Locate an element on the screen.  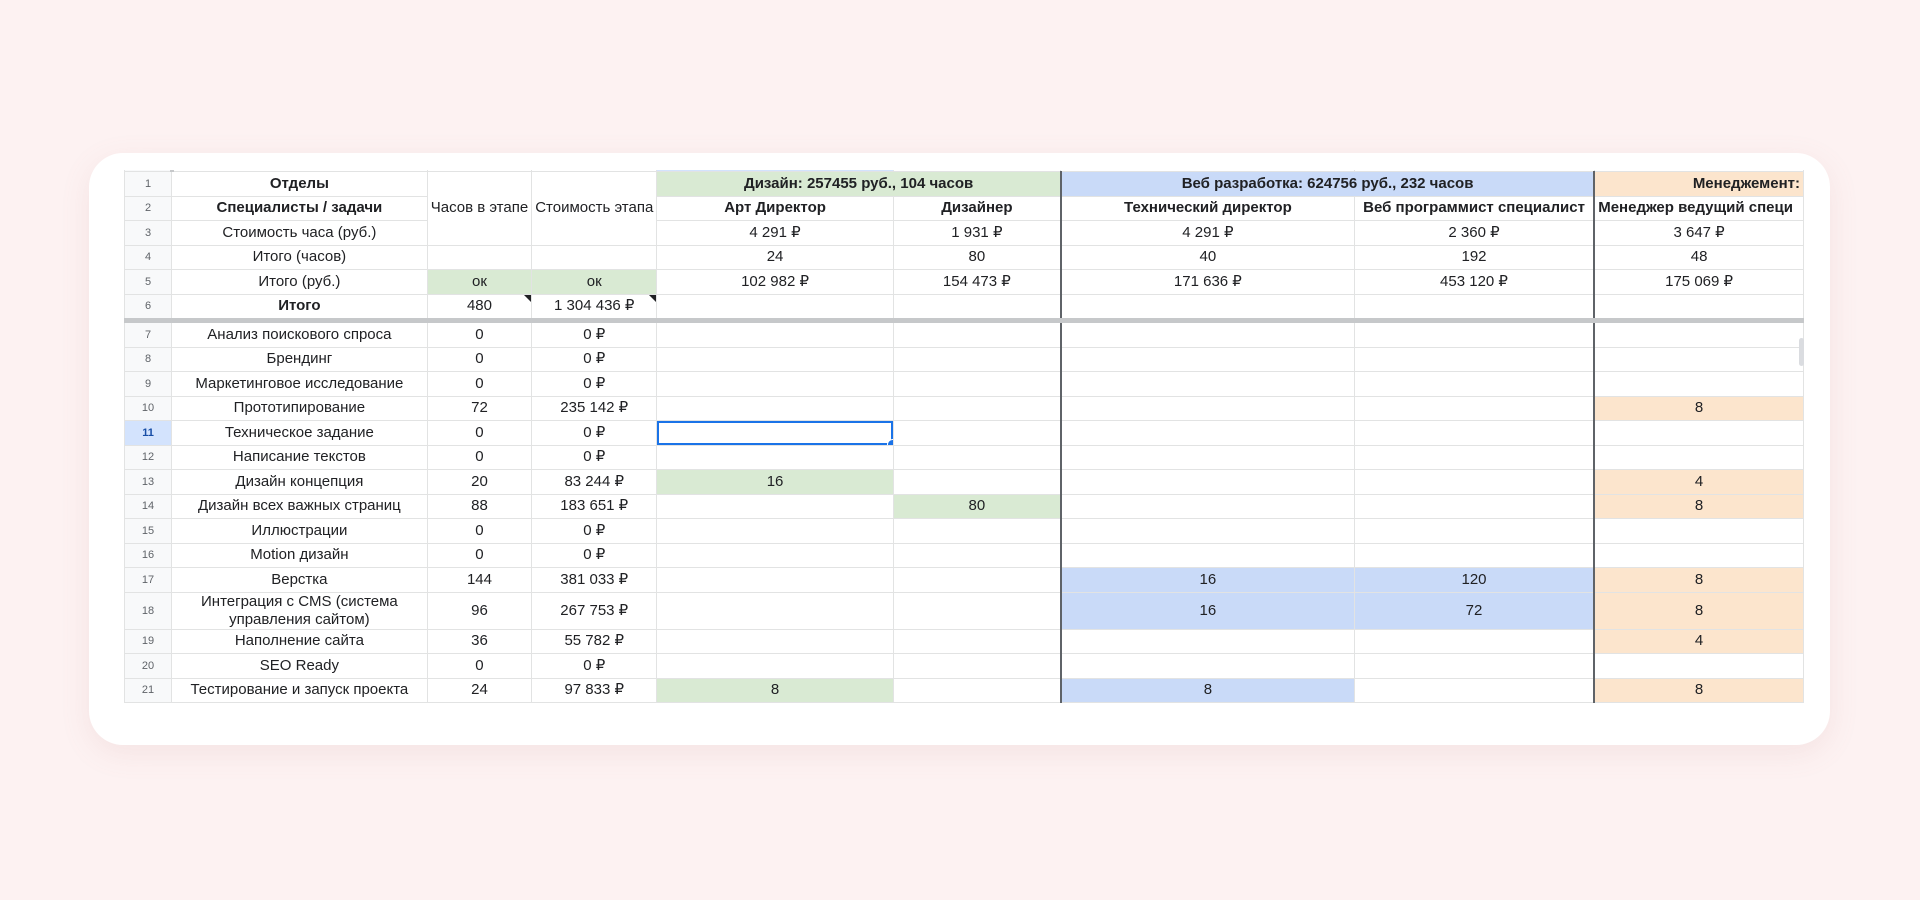
cell-manager-hours: 8 is located at coordinates (1698, 408).